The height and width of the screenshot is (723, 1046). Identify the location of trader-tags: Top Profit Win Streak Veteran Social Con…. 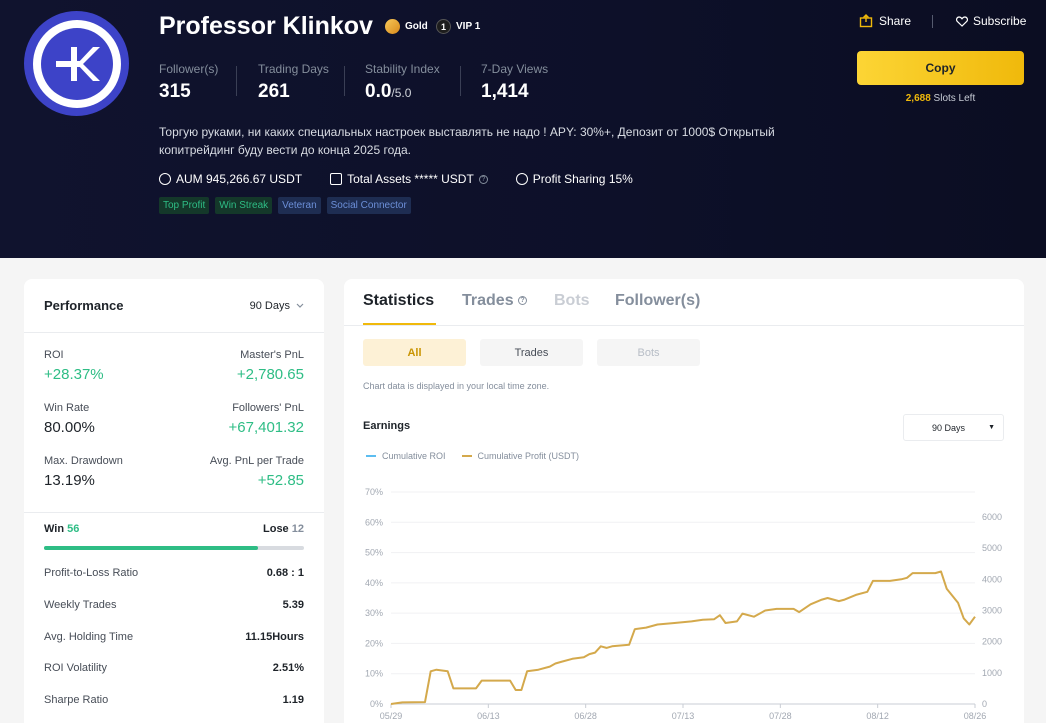
(285, 205).